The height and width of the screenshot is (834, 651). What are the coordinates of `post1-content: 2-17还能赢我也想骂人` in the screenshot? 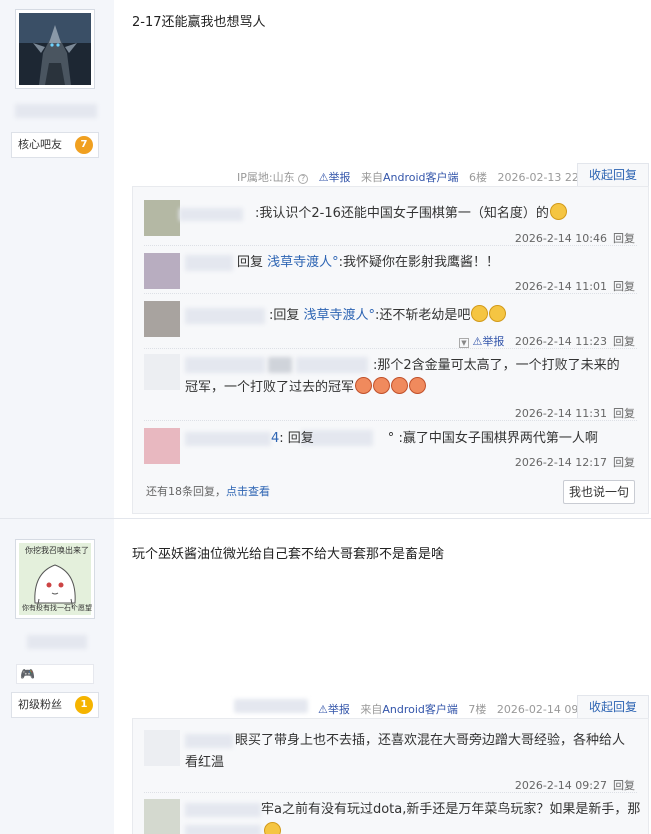 It's located at (199, 22).